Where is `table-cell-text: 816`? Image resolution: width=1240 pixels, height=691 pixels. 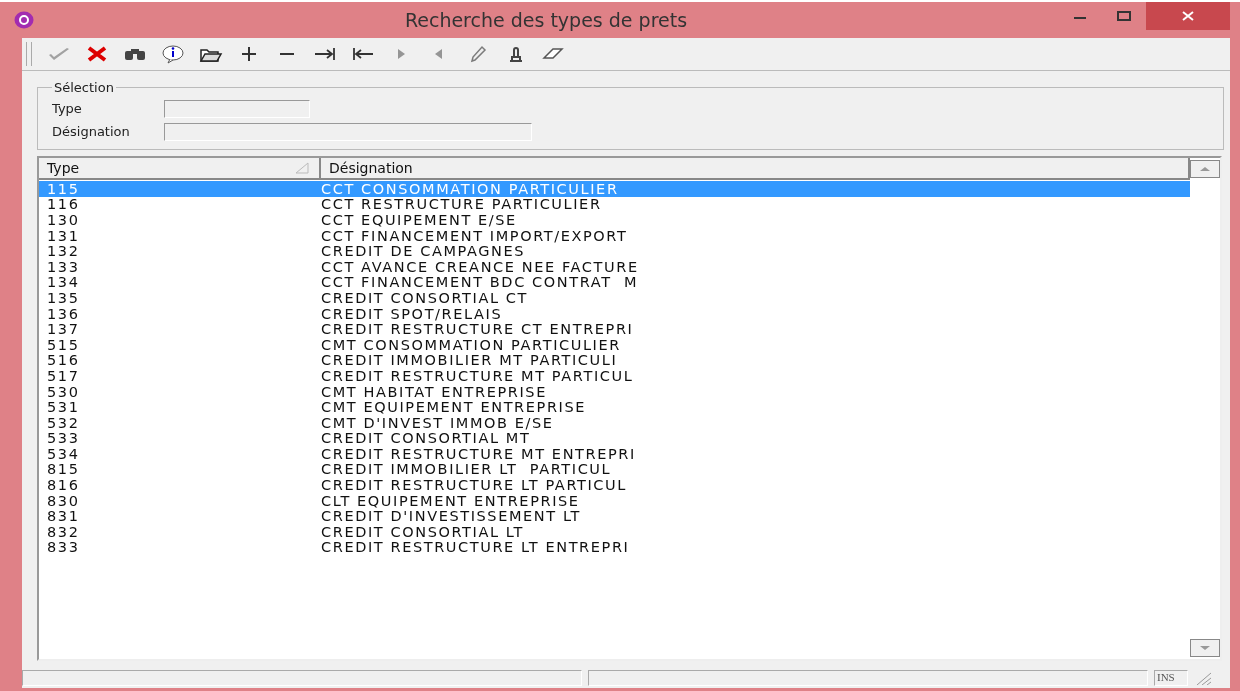 table-cell-text: 816 is located at coordinates (63, 485).